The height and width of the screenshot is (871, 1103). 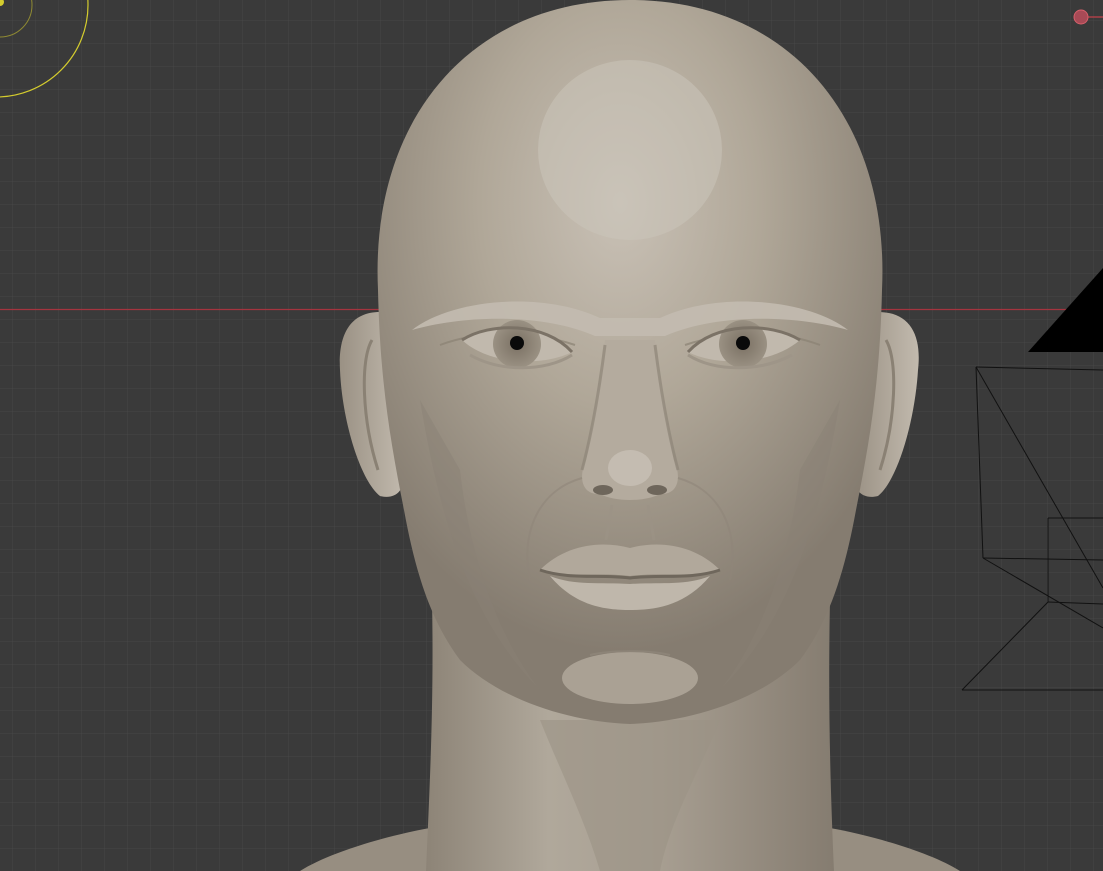 What do you see at coordinates (630, 678) in the screenshot?
I see `chin` at bounding box center [630, 678].